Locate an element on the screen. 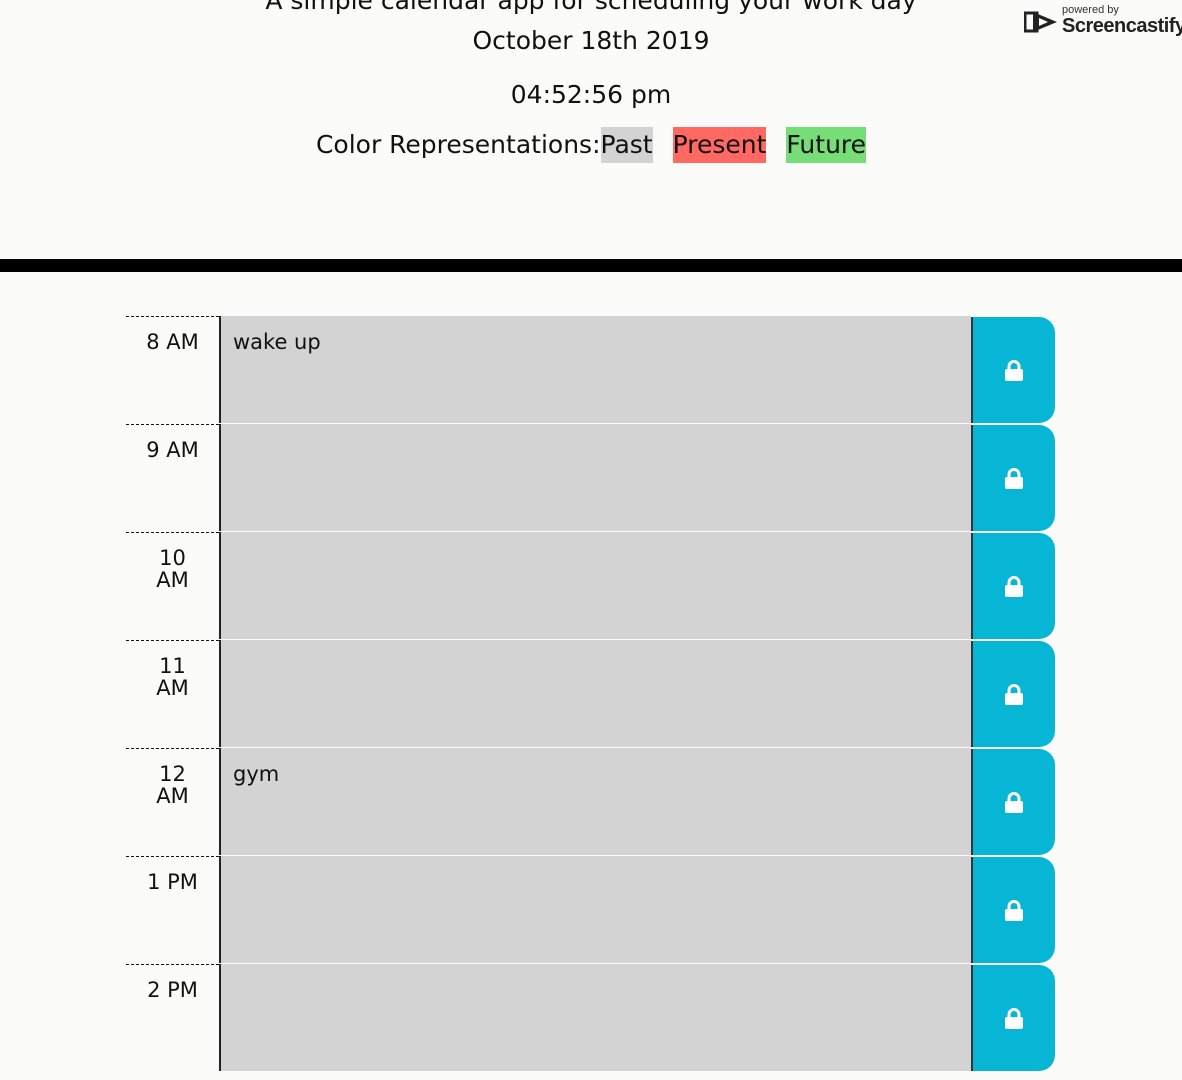 This screenshot has width=1182, height=1080. event-text-area: gym is located at coordinates (595, 801).